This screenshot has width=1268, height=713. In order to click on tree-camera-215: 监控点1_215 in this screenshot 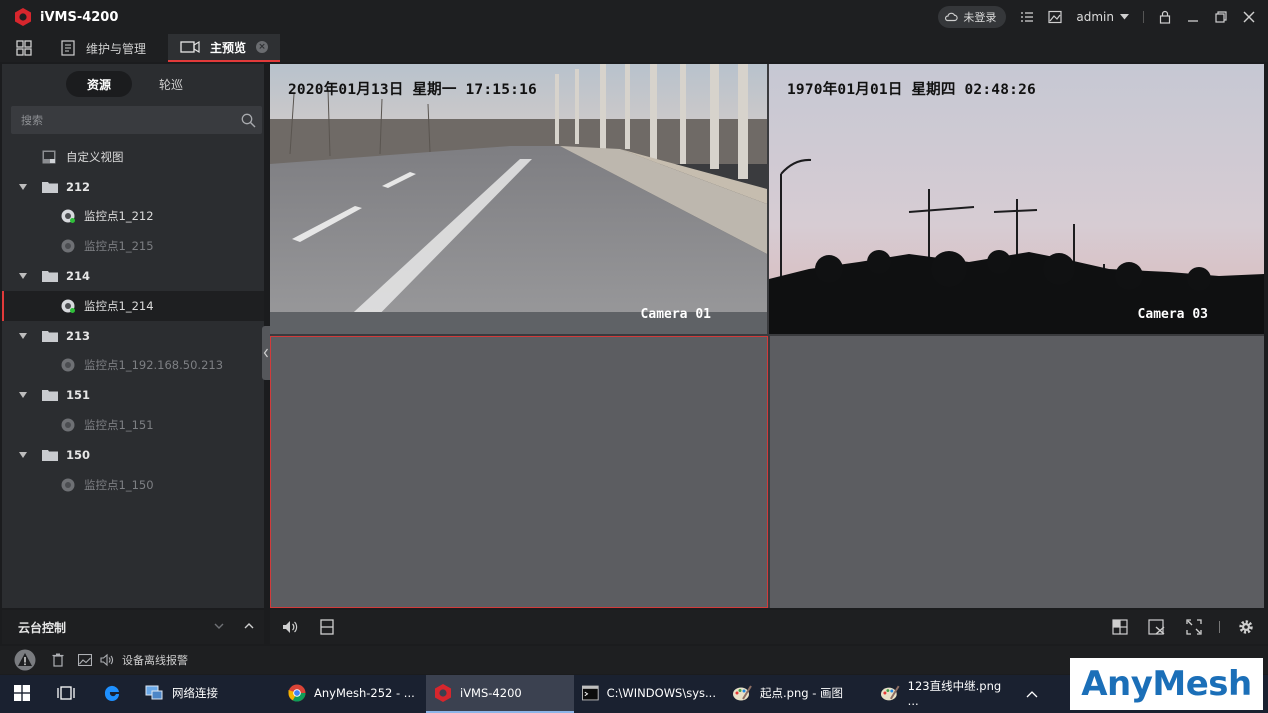, I will do `click(133, 246)`.